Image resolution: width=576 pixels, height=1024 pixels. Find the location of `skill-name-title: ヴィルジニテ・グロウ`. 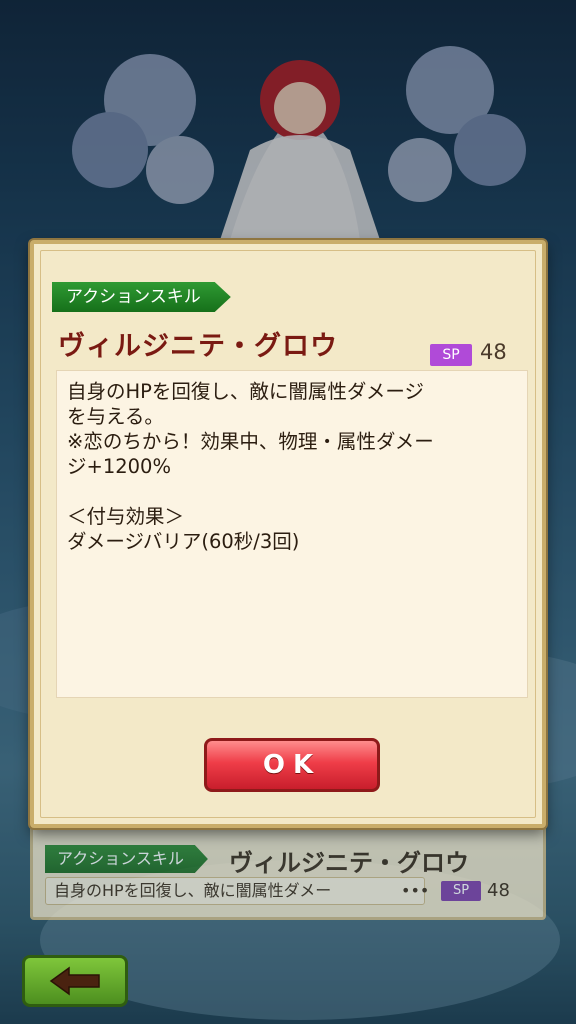

skill-name-title: ヴィルジニテ・グロウ is located at coordinates (198, 346).